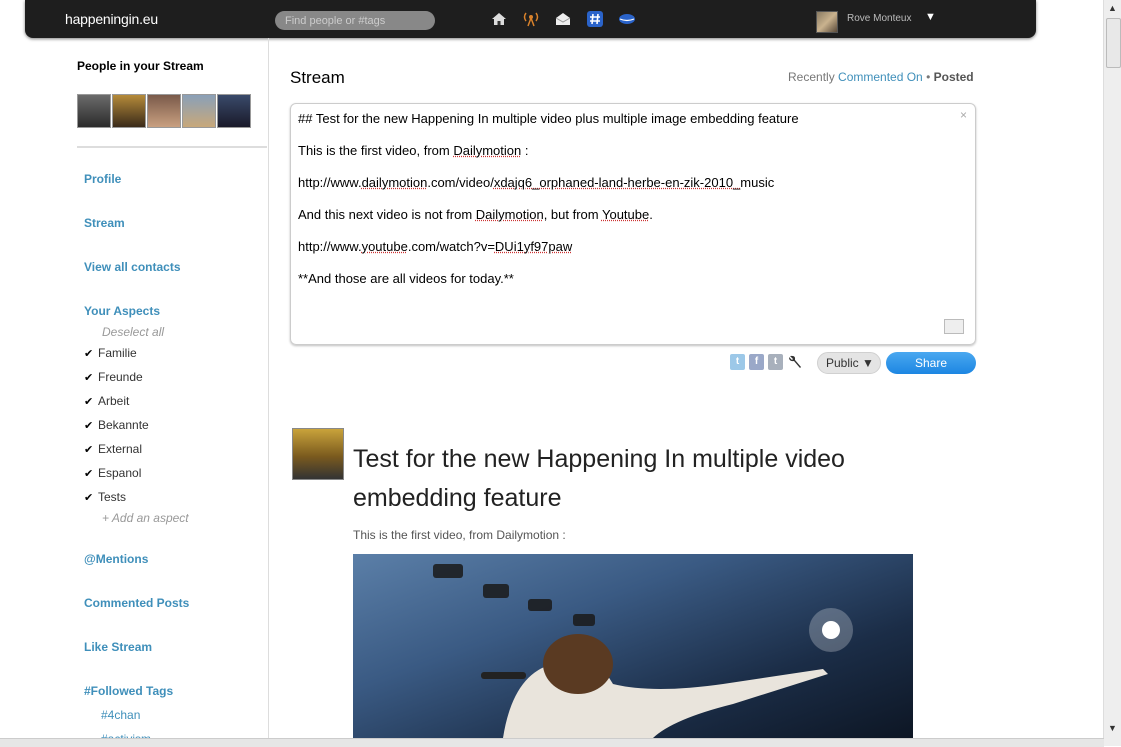 This screenshot has height=747, width=1121. I want to click on wrench-icon, so click(795, 362).